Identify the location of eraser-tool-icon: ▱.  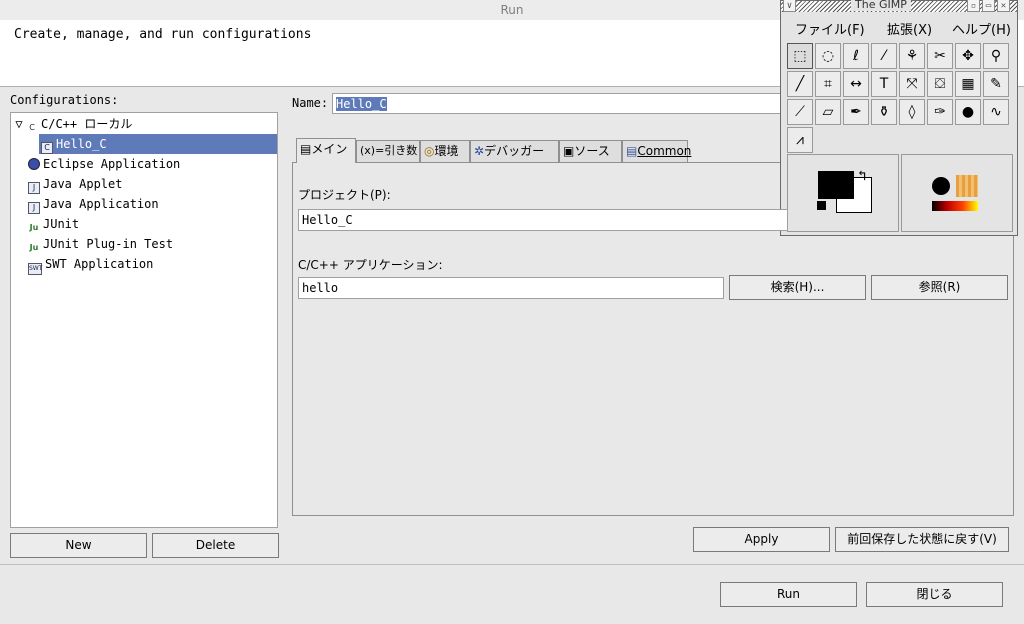
(828, 112).